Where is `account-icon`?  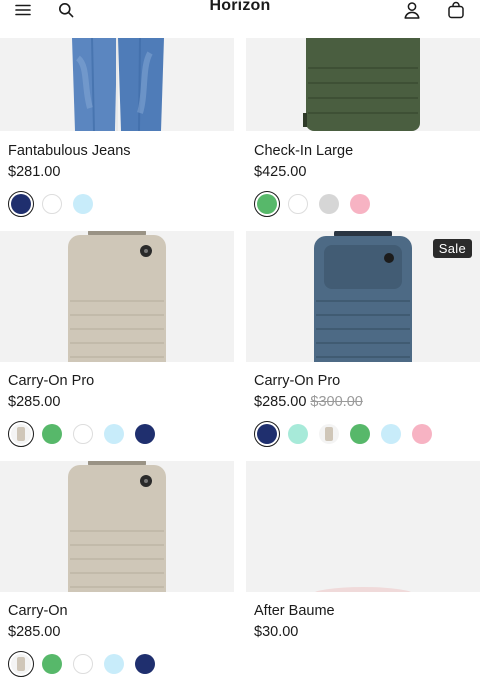 account-icon is located at coordinates (412, 10).